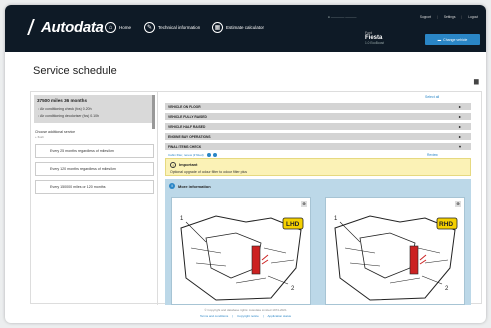  I want to click on rhd-illustration: ⊕ 1 2 RHD, so click(395, 251).